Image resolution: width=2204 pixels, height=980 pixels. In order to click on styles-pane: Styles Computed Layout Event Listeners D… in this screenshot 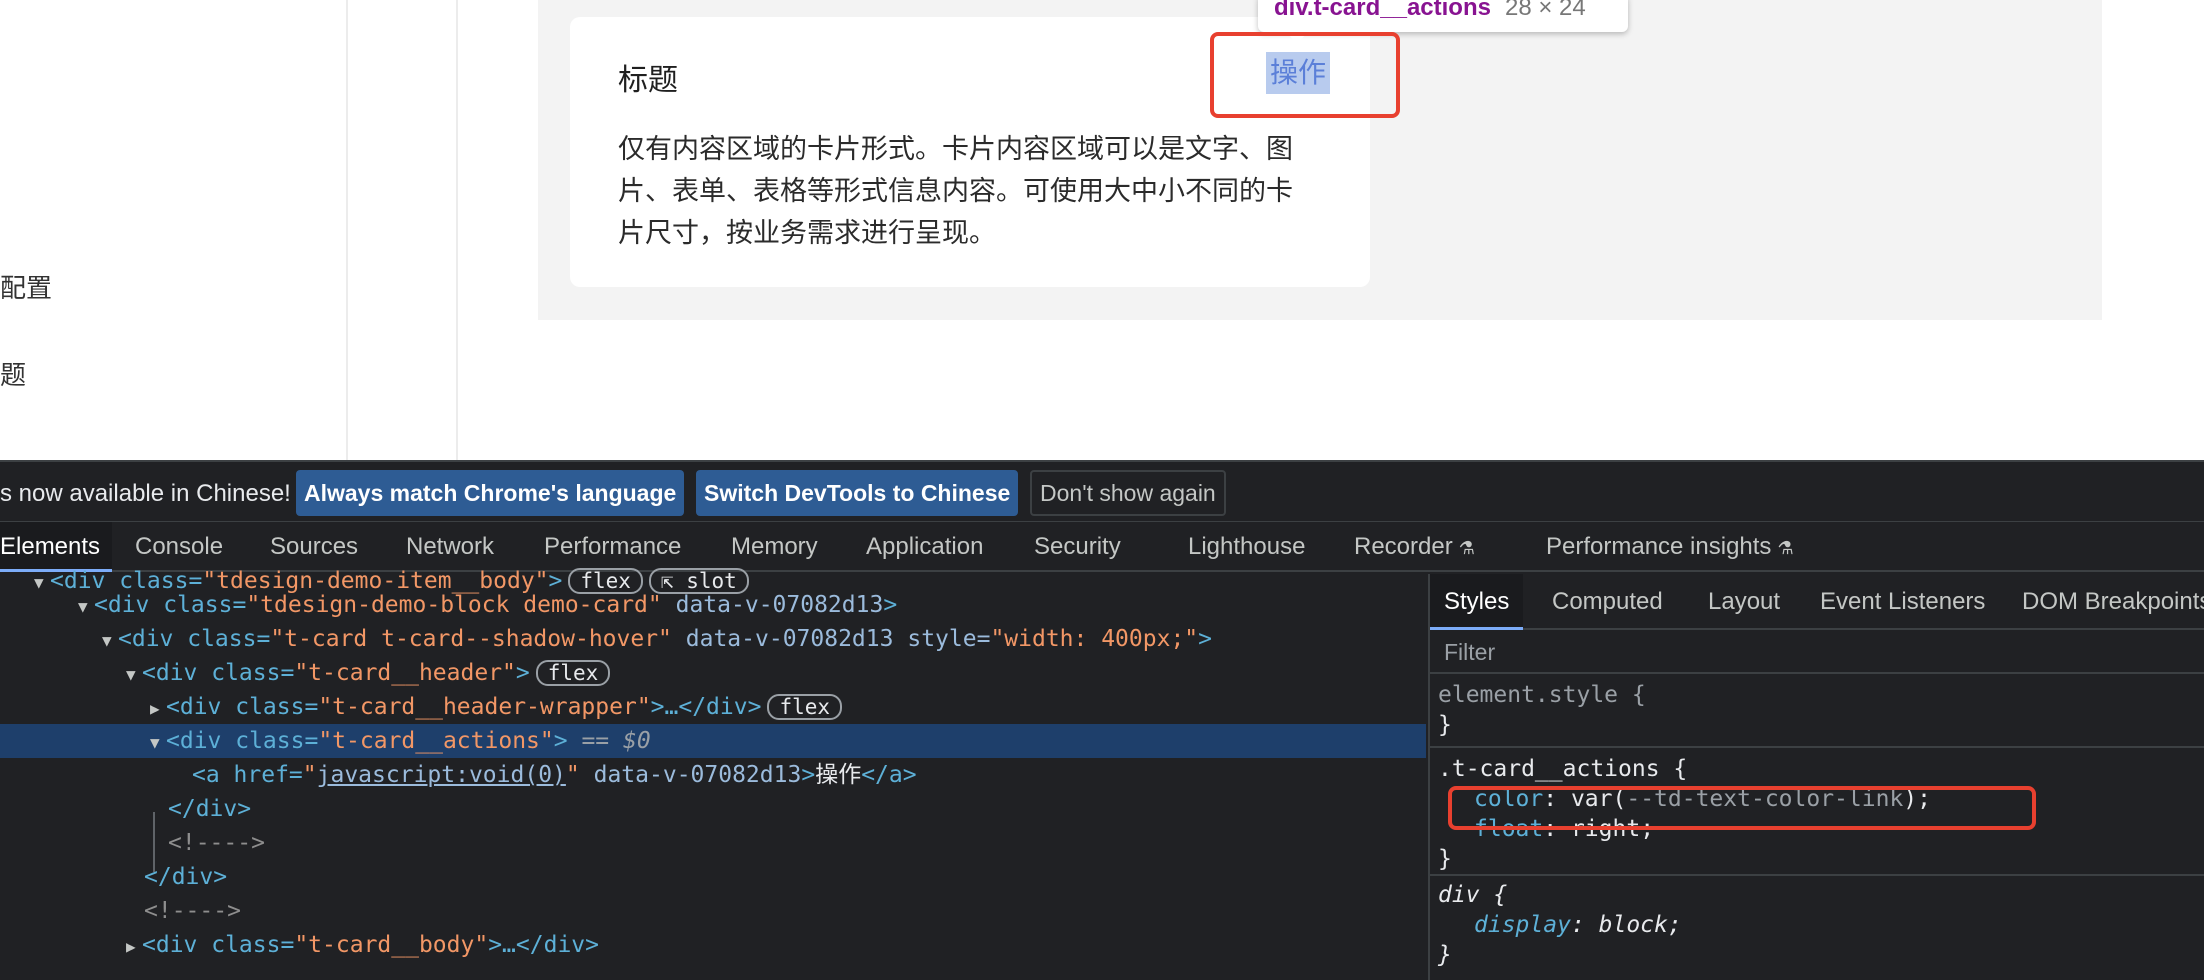, I will do `click(1816, 777)`.